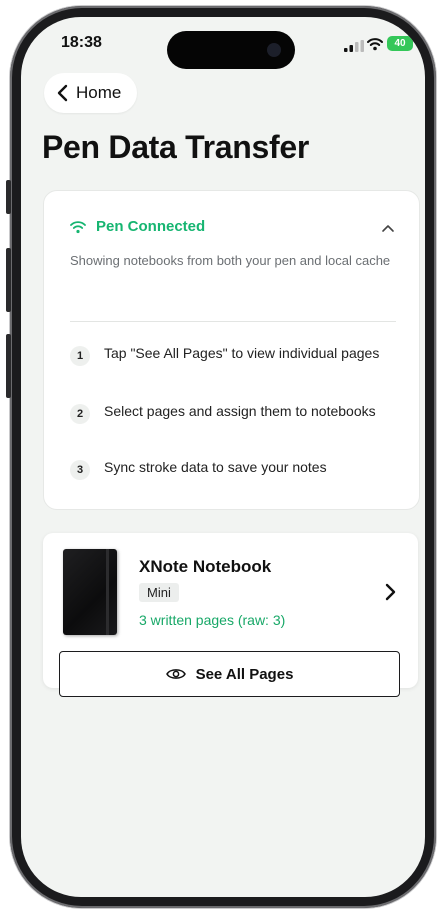 The width and height of the screenshot is (442, 911). Describe the element at coordinates (8, 366) in the screenshot. I see `volume-down-button` at that location.